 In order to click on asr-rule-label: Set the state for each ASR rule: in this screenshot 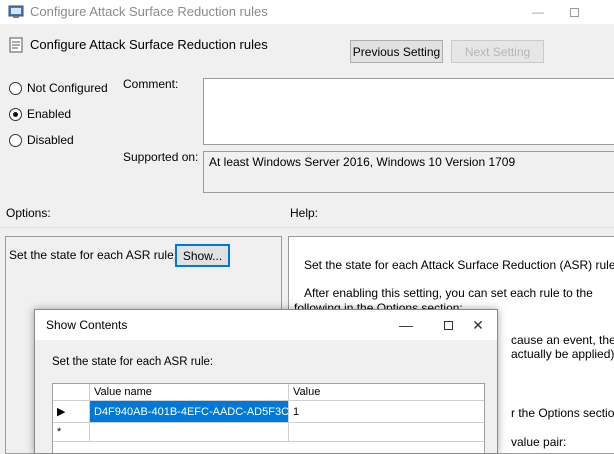, I will do `click(93, 255)`.